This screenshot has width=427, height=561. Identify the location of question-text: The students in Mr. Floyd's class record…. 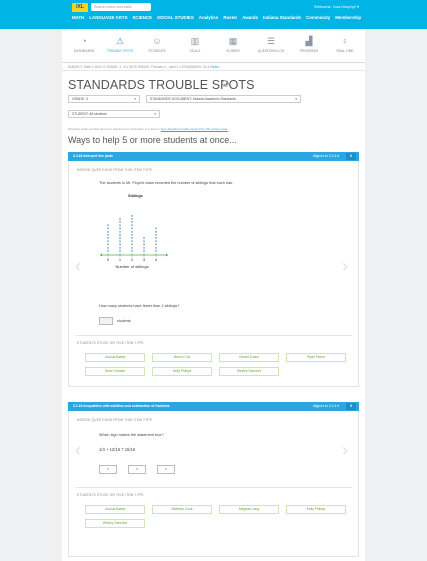
(166, 183).